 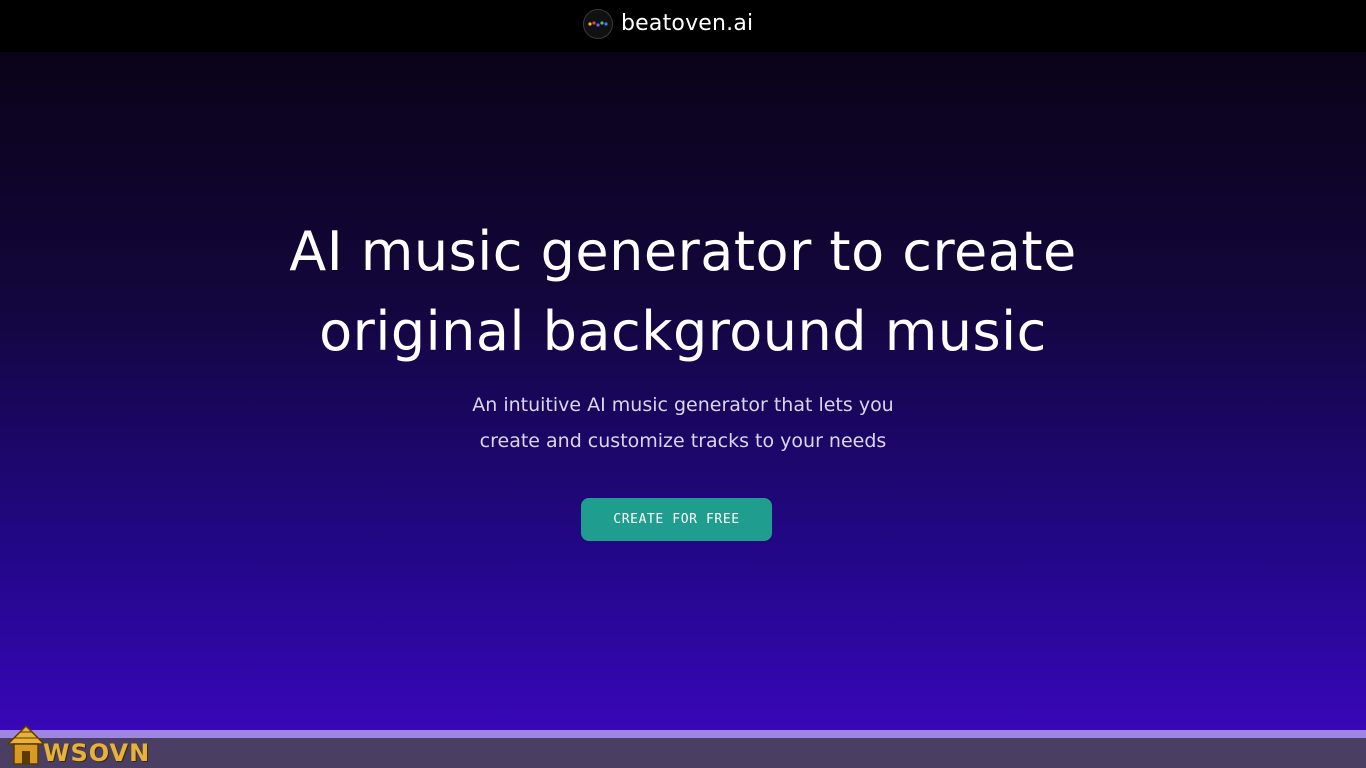 I want to click on brand-name: beatoven.ai, so click(x=687, y=23).